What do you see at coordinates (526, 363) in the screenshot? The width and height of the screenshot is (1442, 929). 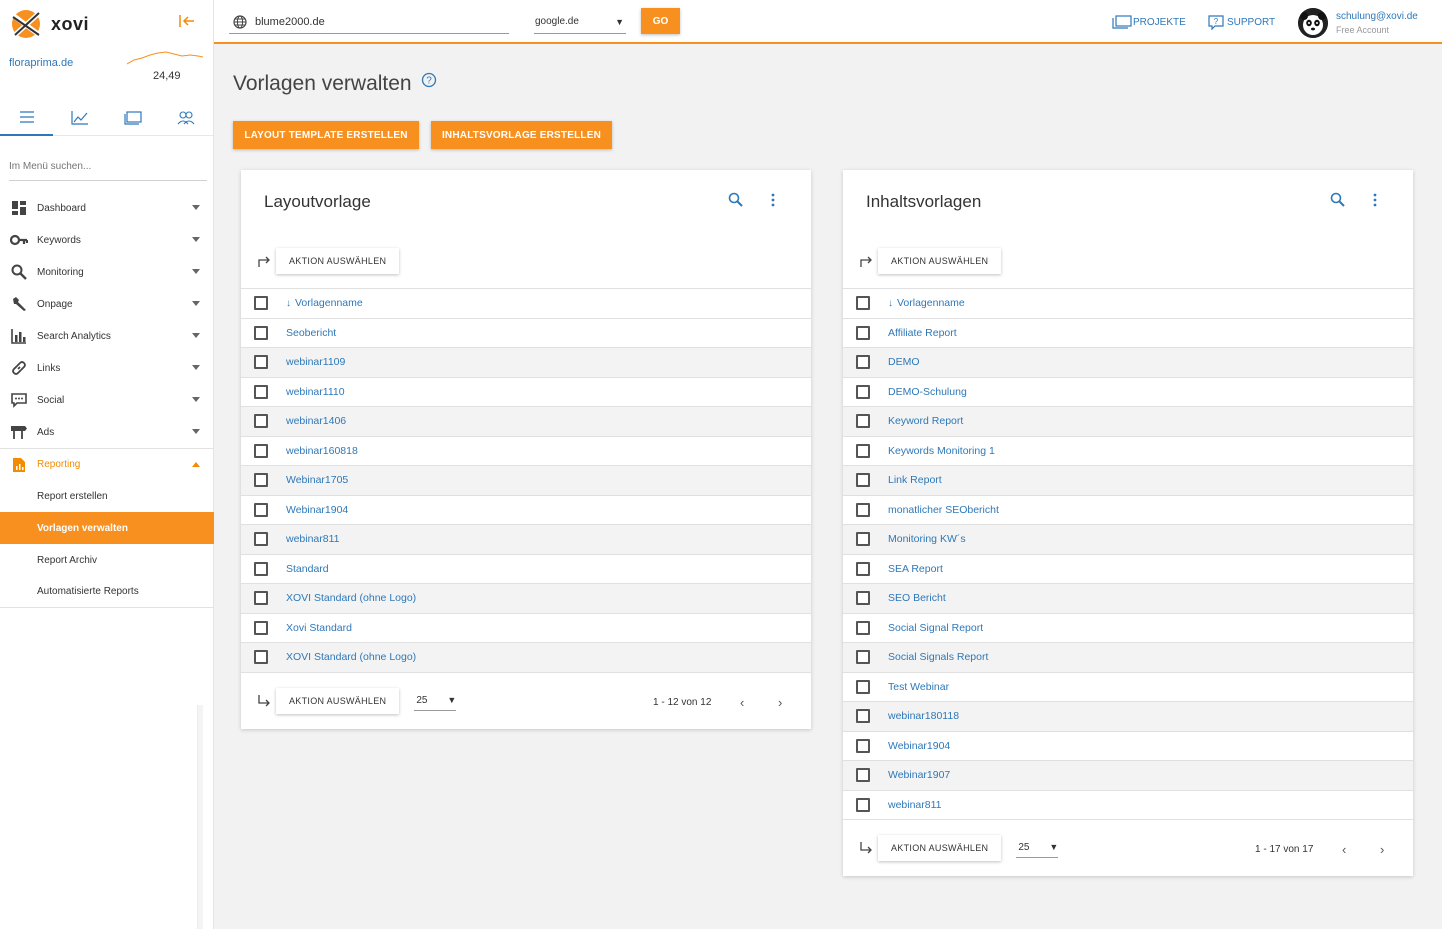 I see `table-row: webinar1109` at bounding box center [526, 363].